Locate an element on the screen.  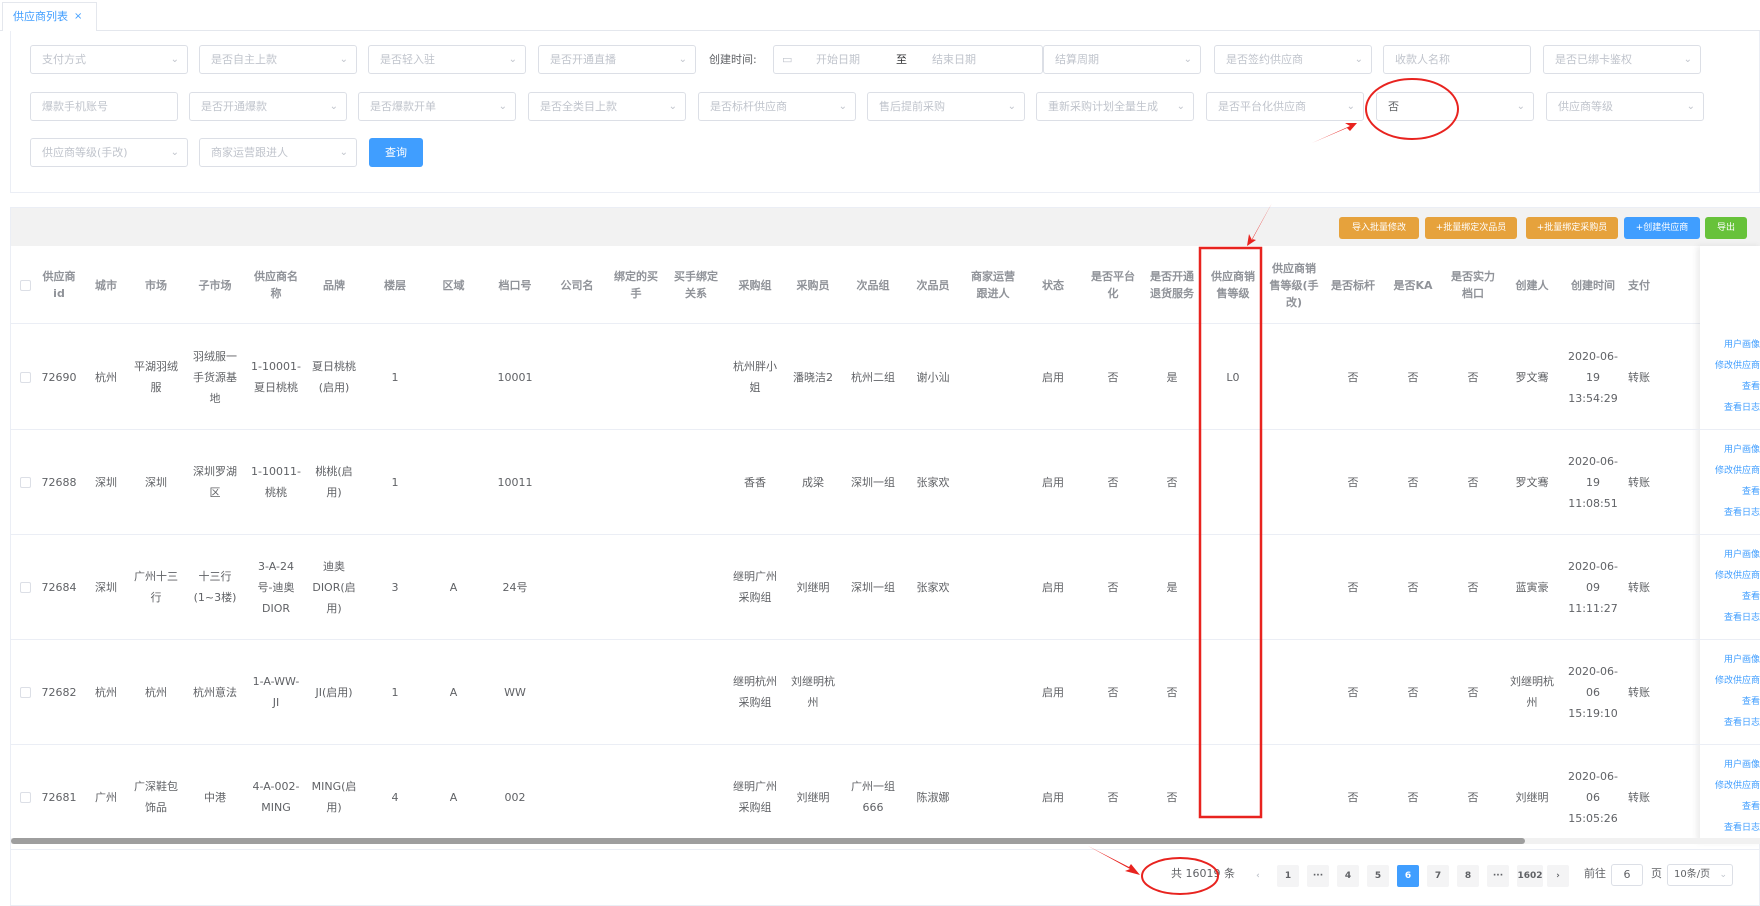
table-cell: 10011 is located at coordinates (515, 482).